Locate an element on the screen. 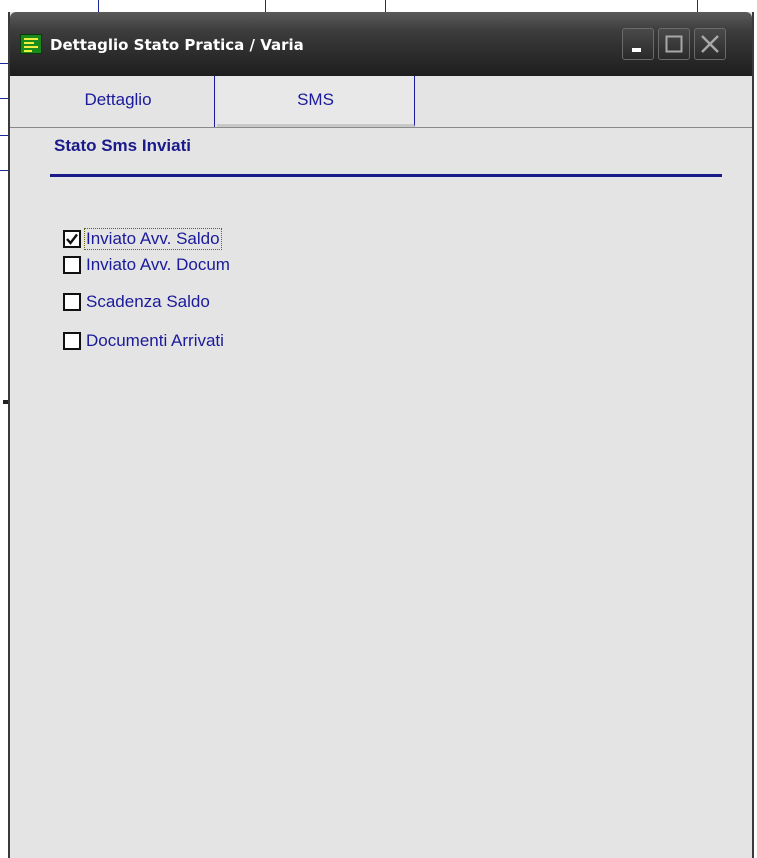 The image size is (757, 858). checkbox-label: Scadenza Saldo is located at coordinates (148, 302).